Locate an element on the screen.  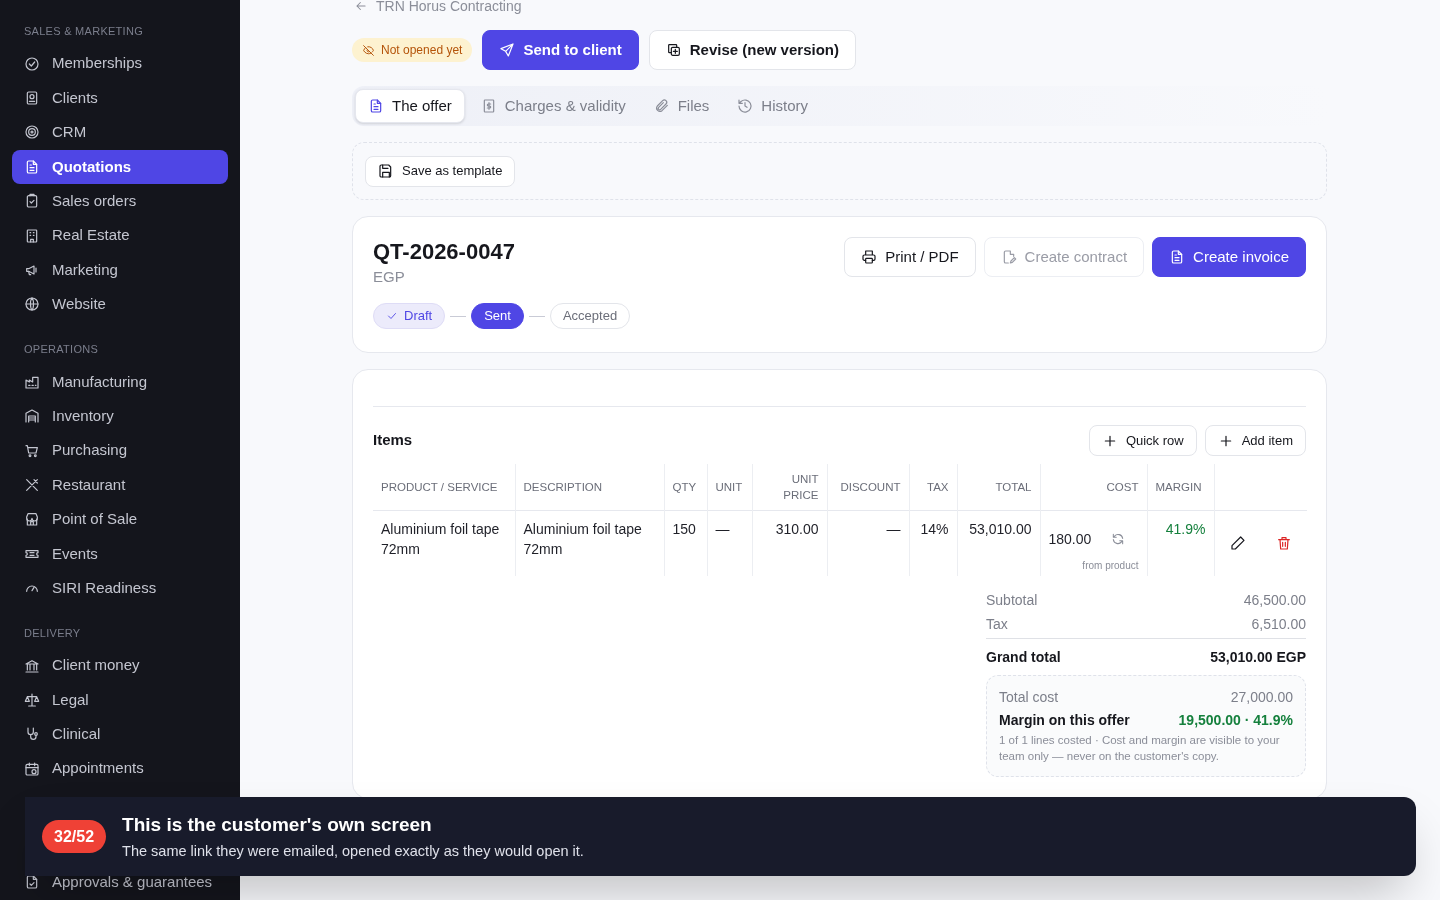
sidebar-item: Approvals & guarantees is located at coordinates (120, 882).